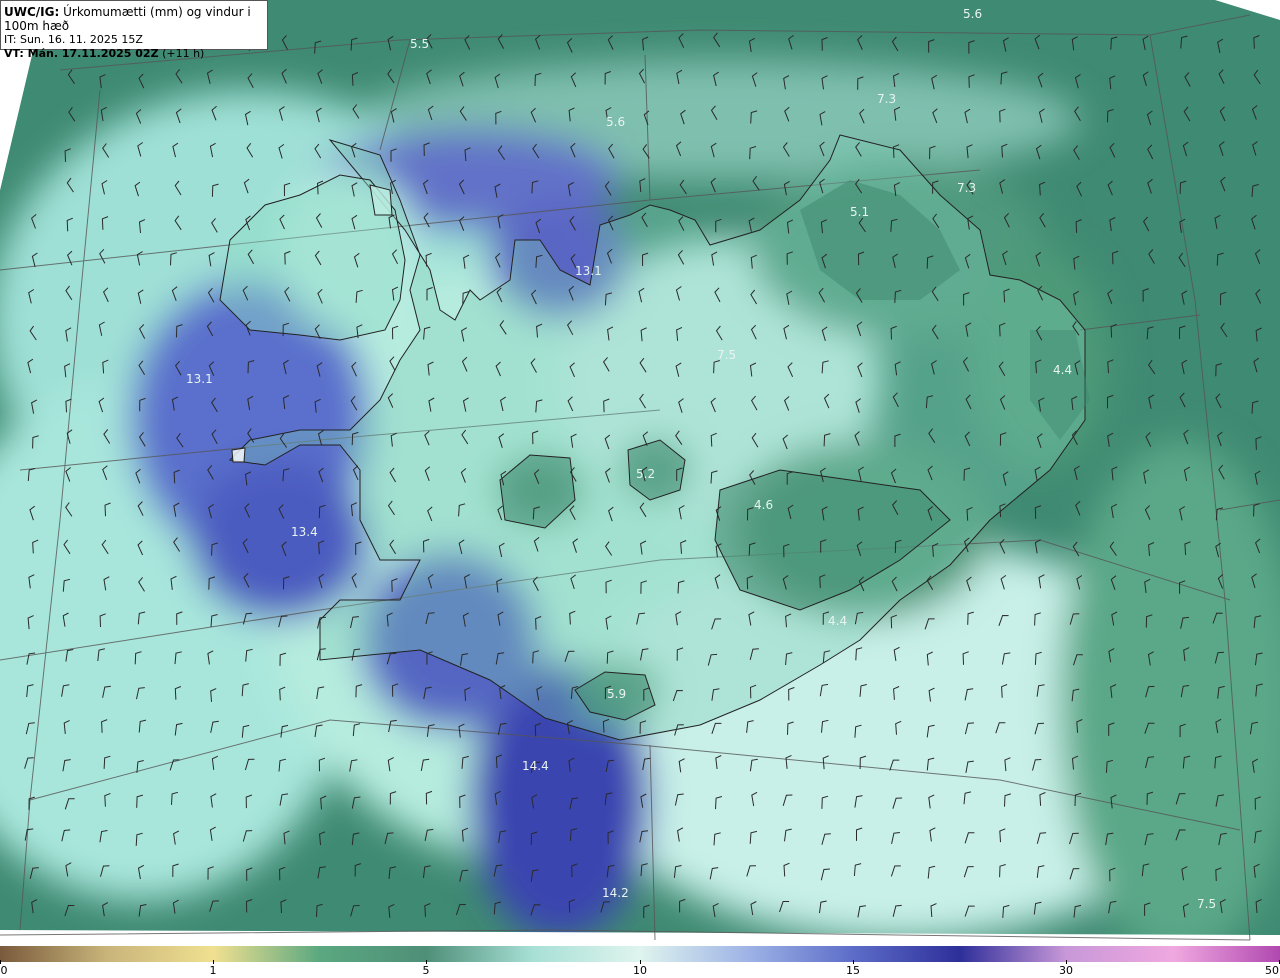 The width and height of the screenshot is (1280, 978). Describe the element at coordinates (1066, 970) in the screenshot. I see `colorbar-label: 30` at that location.